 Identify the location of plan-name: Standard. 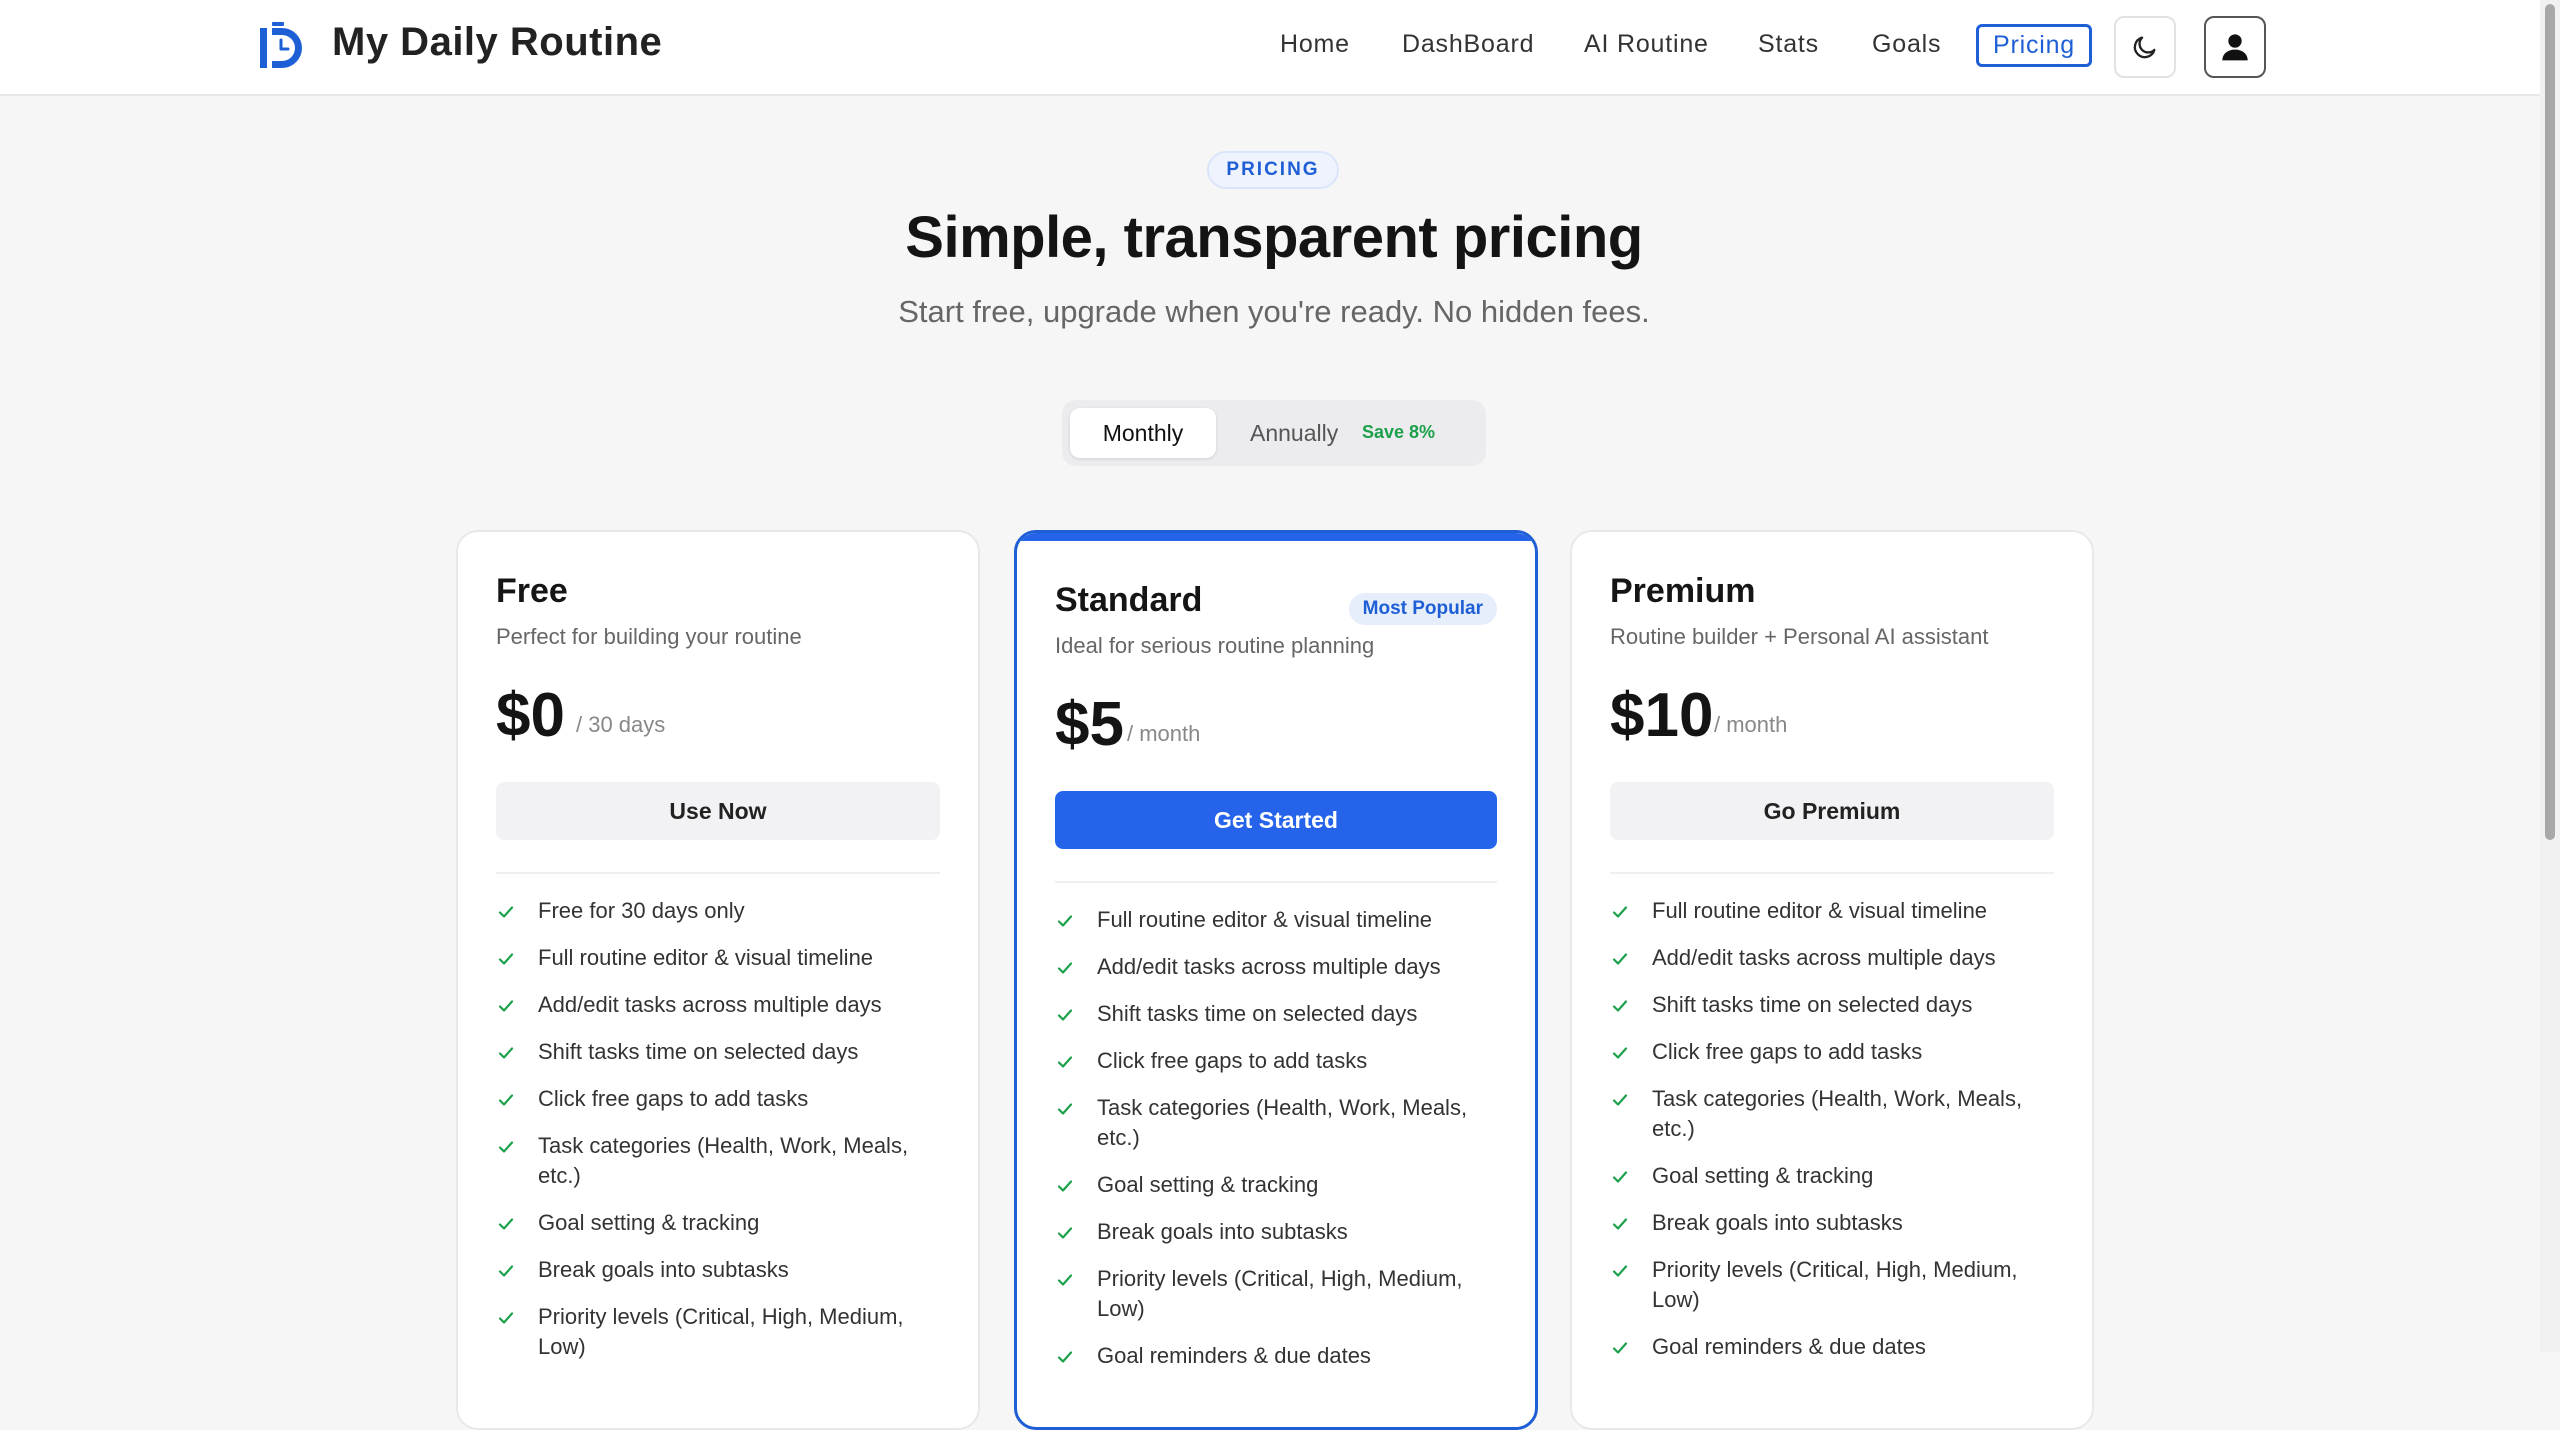
(1129, 600).